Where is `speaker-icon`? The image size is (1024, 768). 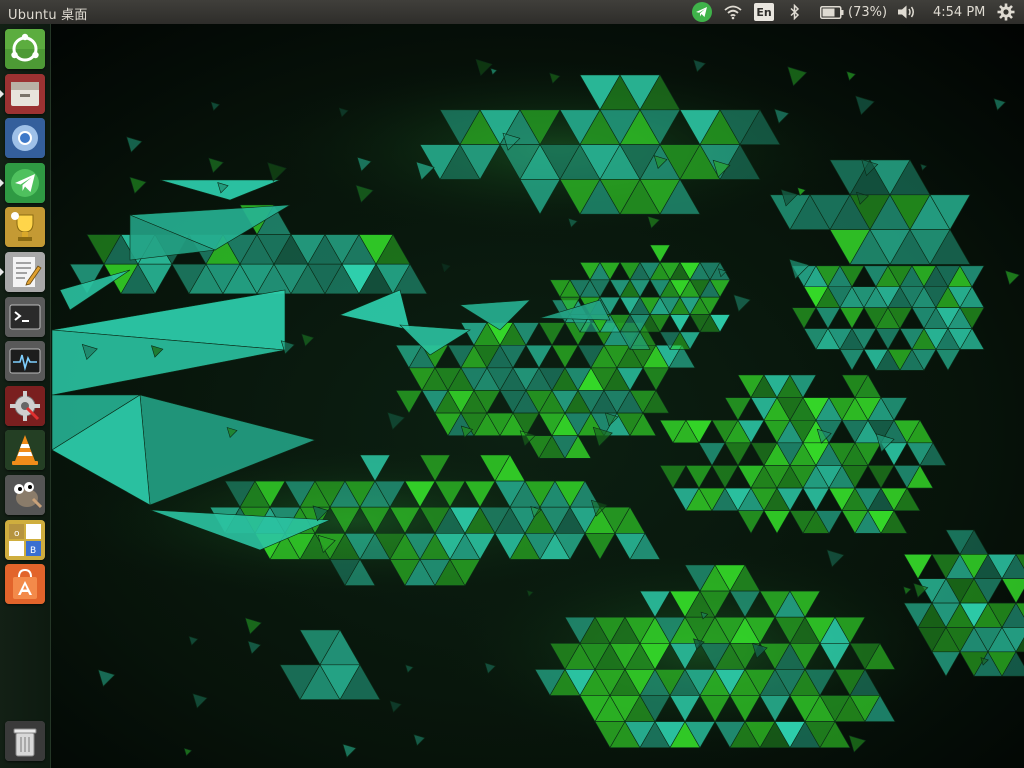
speaker-icon is located at coordinates (907, 12).